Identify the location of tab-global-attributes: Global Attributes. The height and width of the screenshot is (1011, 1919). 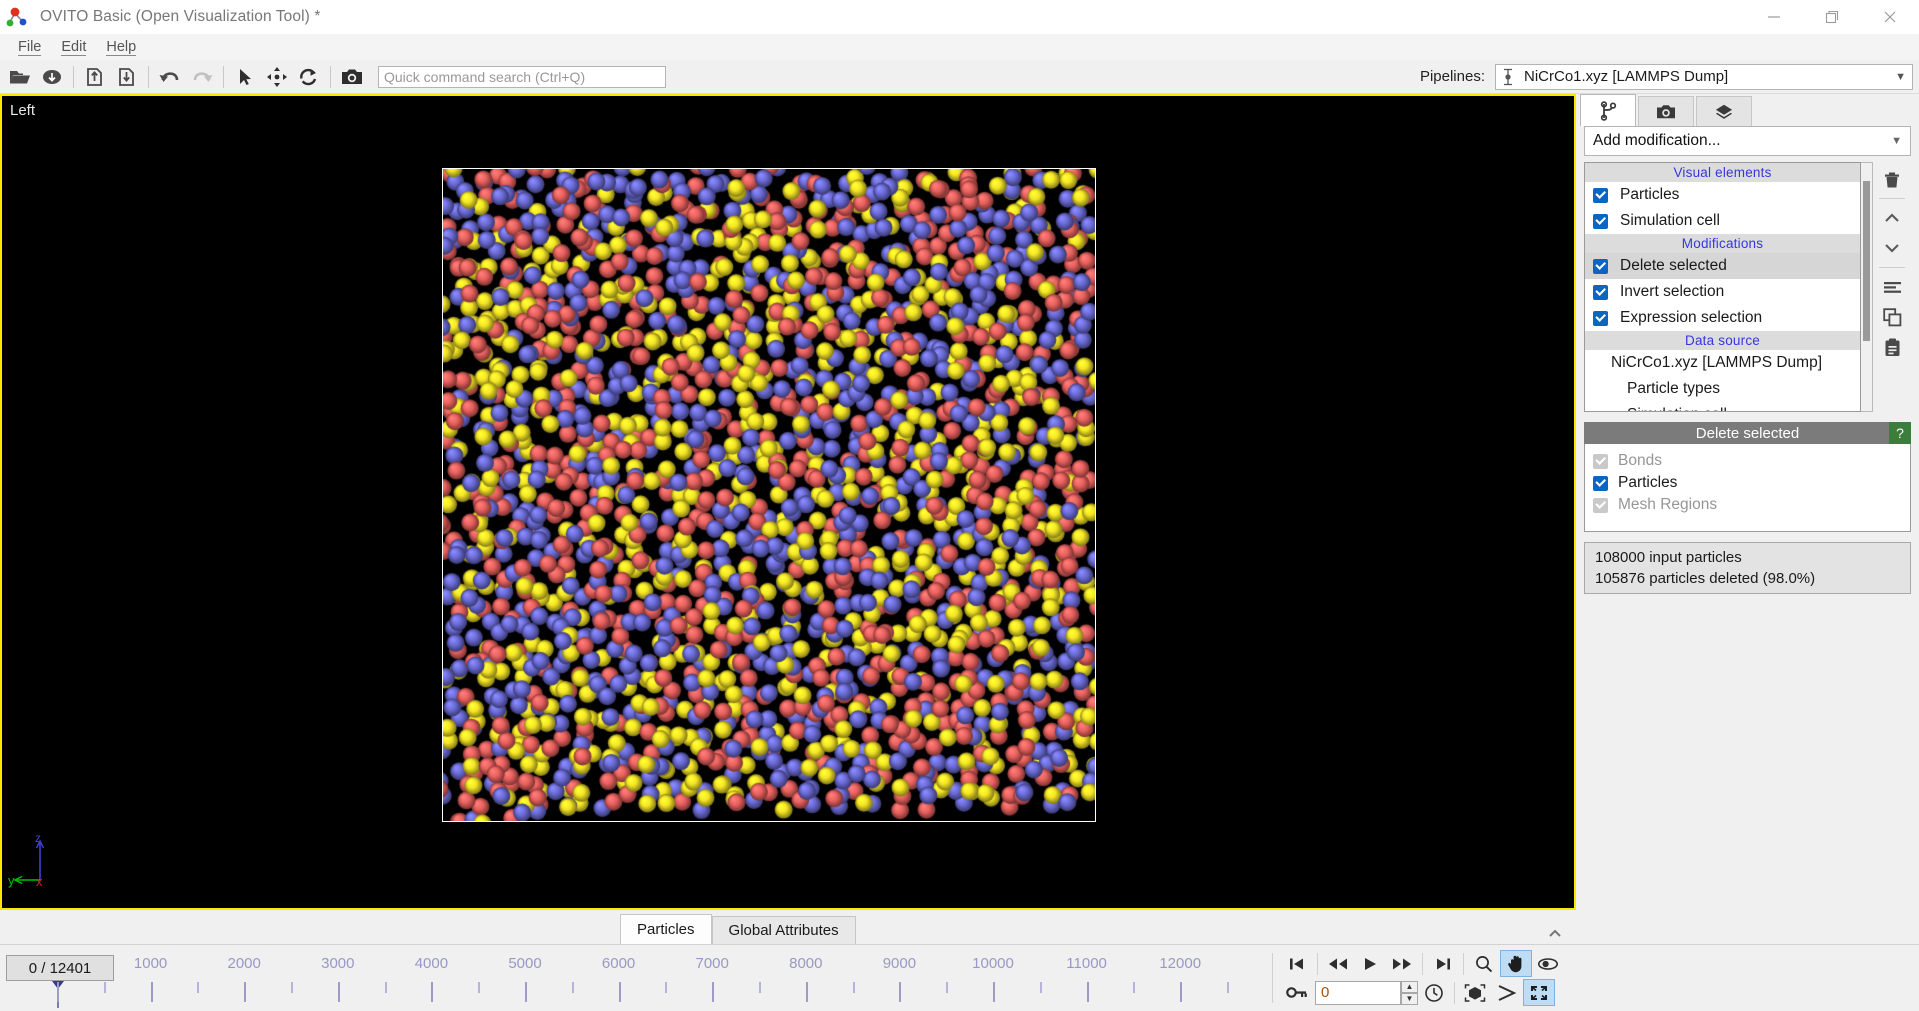
(783, 930).